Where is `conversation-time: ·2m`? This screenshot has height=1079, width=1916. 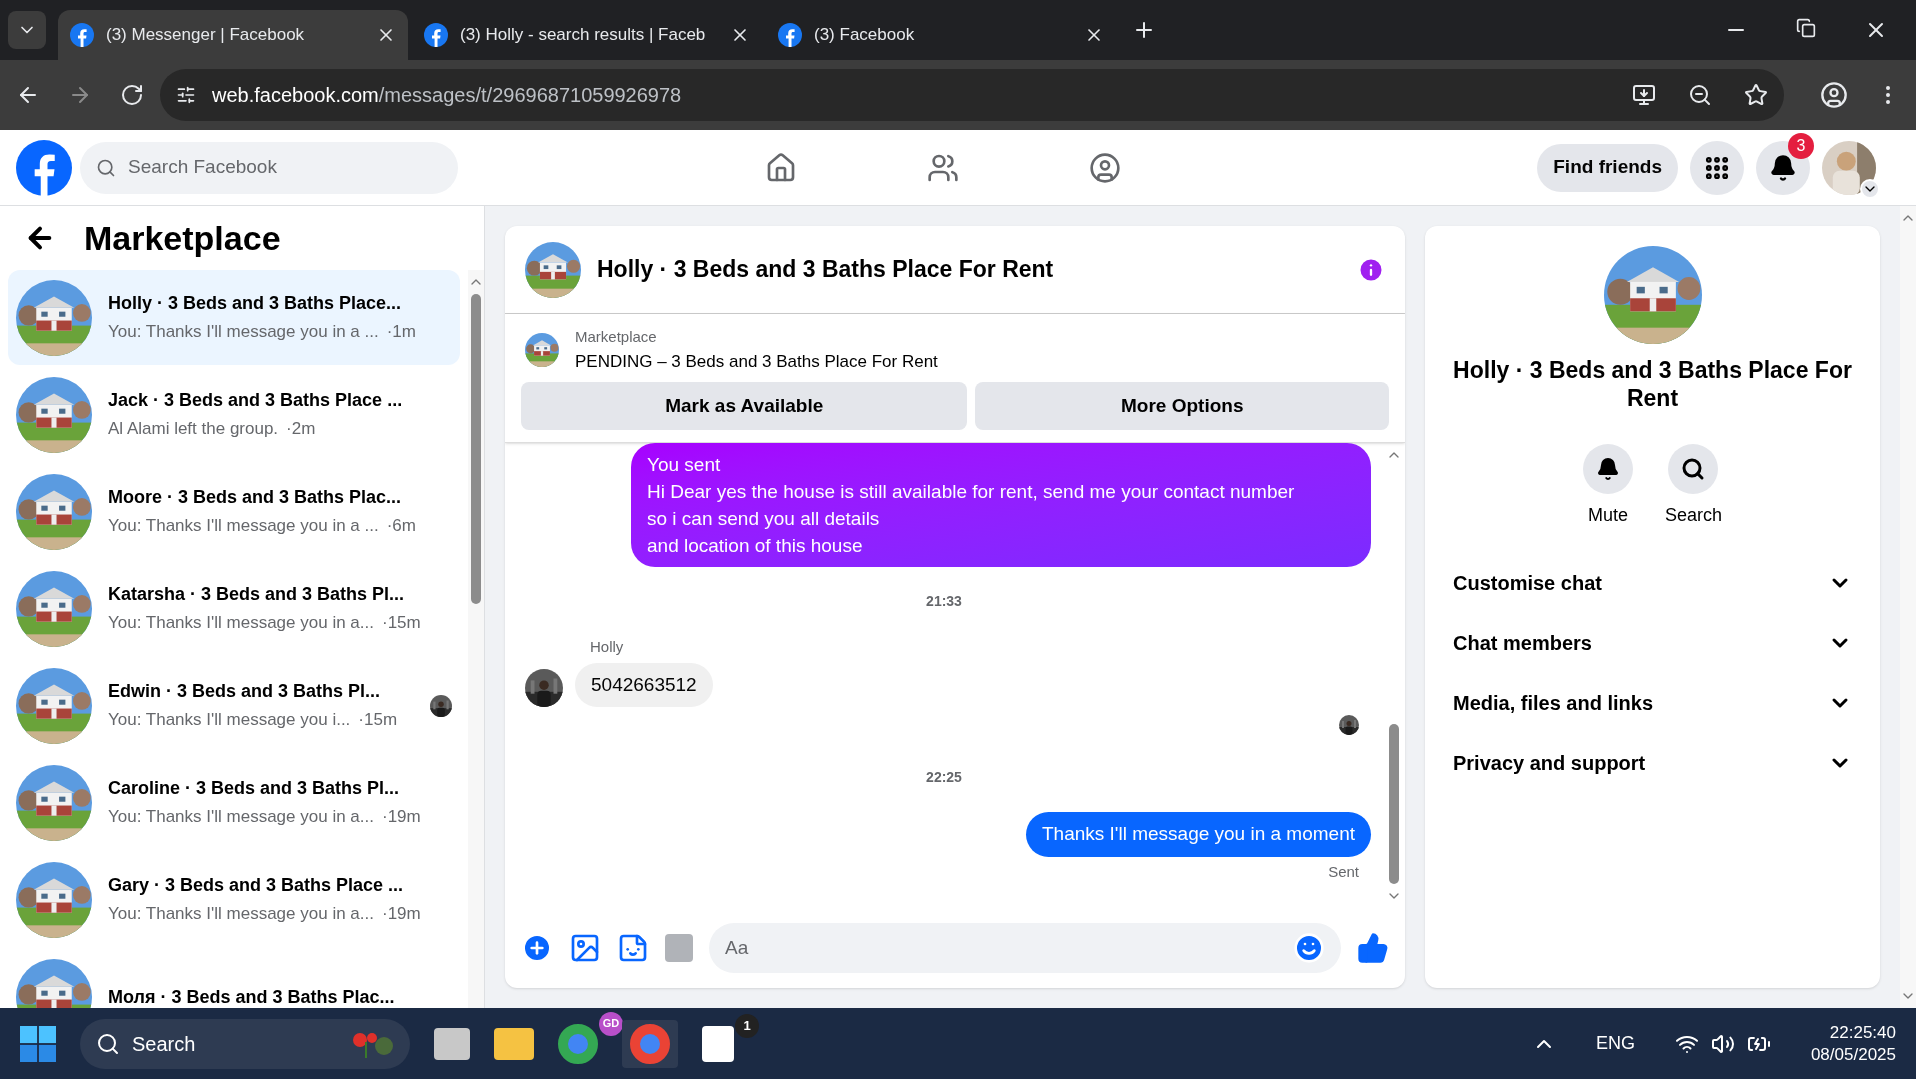 conversation-time: ·2m is located at coordinates (301, 428).